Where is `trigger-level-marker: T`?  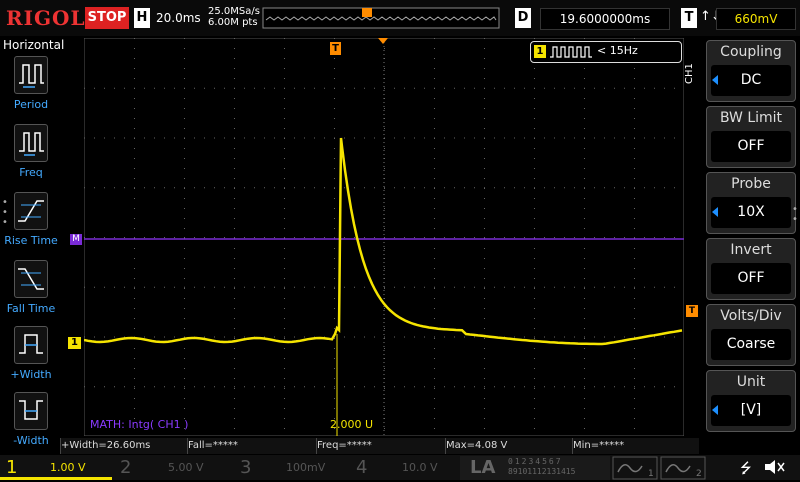
trigger-level-marker: T is located at coordinates (692, 311).